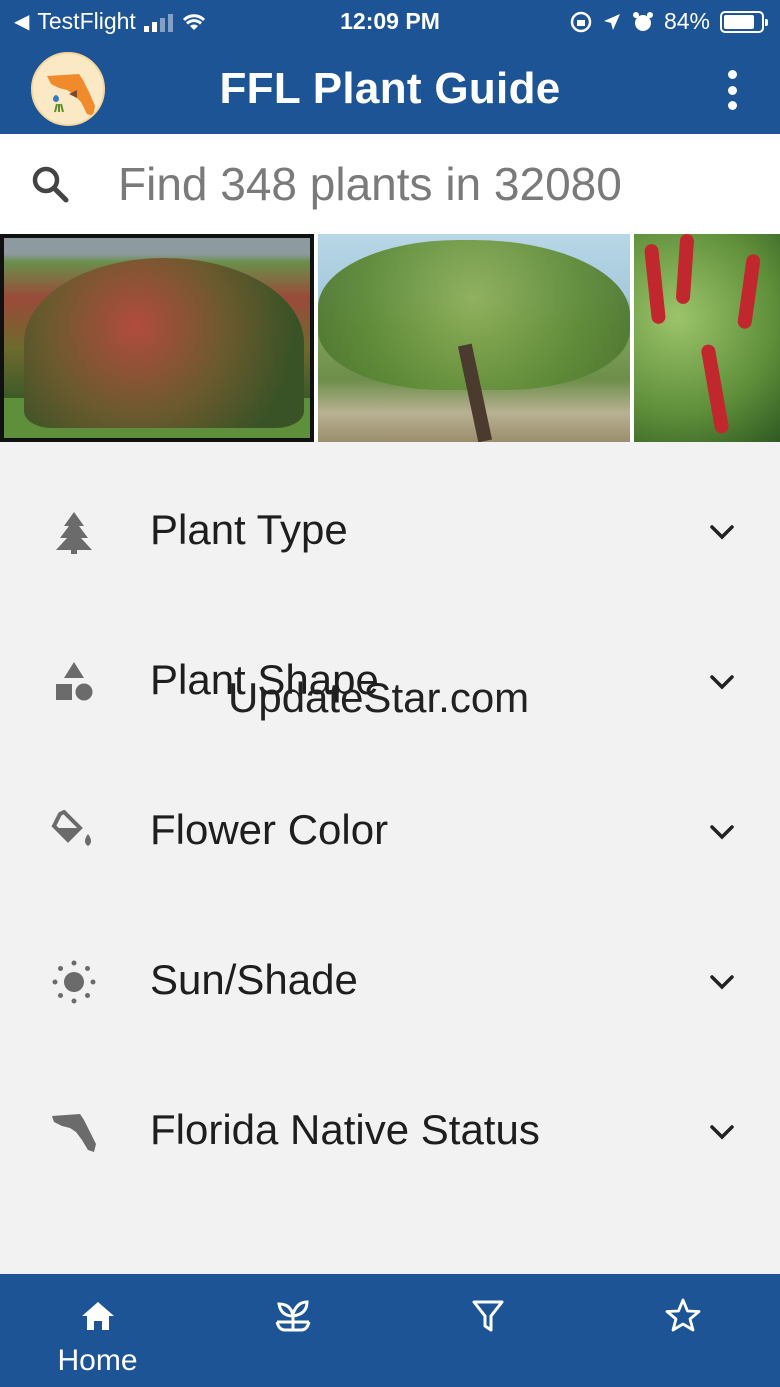  I want to click on alarm-icon, so click(642, 21).